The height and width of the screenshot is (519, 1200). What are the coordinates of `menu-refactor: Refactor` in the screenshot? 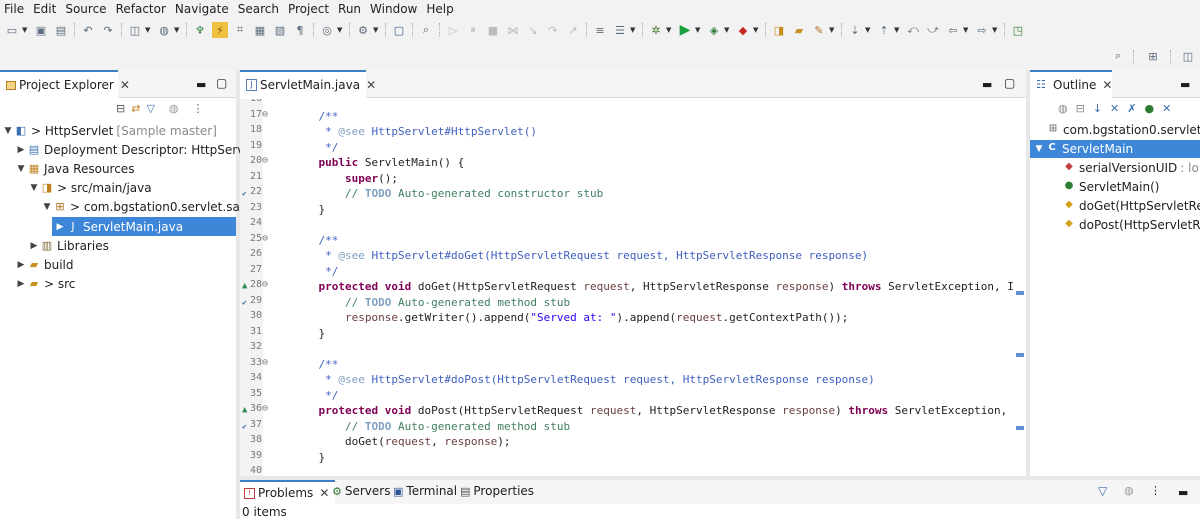 It's located at (141, 9).